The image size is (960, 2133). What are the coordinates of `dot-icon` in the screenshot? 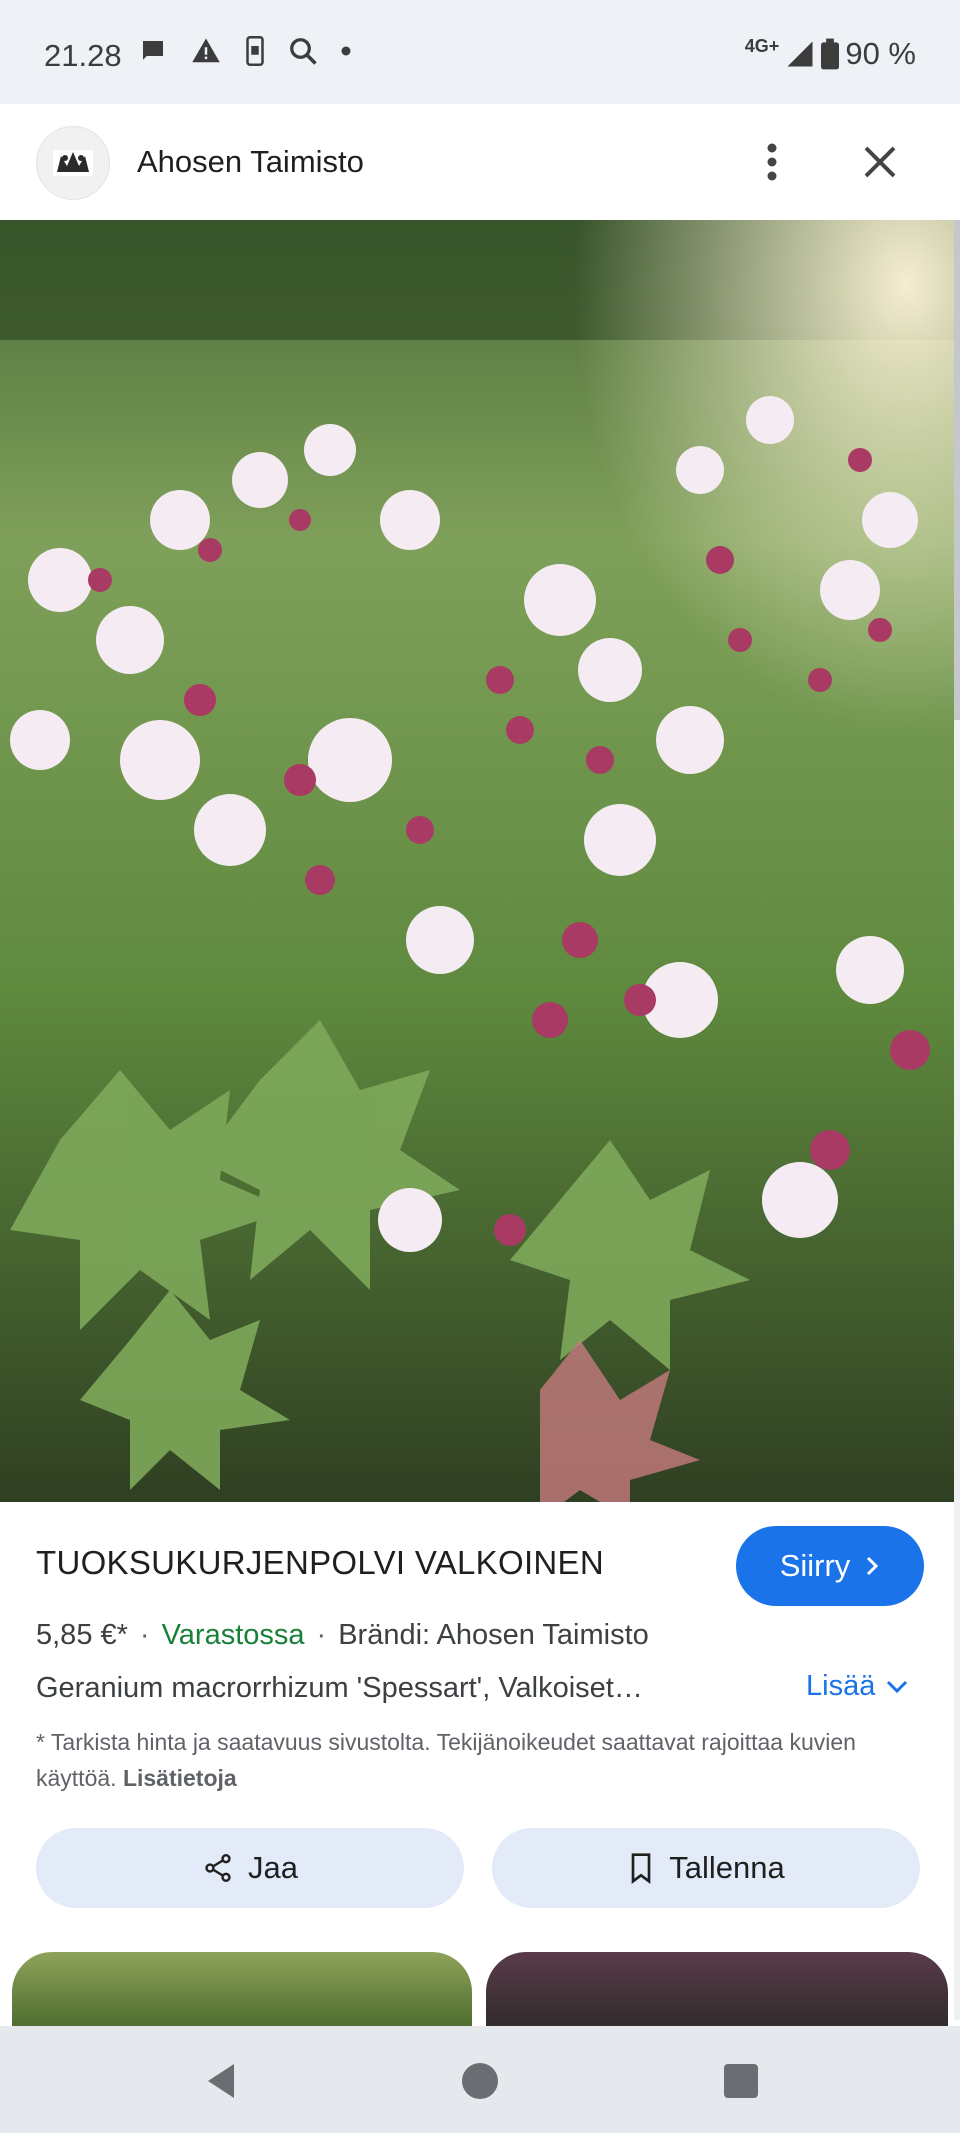 It's located at (346, 51).